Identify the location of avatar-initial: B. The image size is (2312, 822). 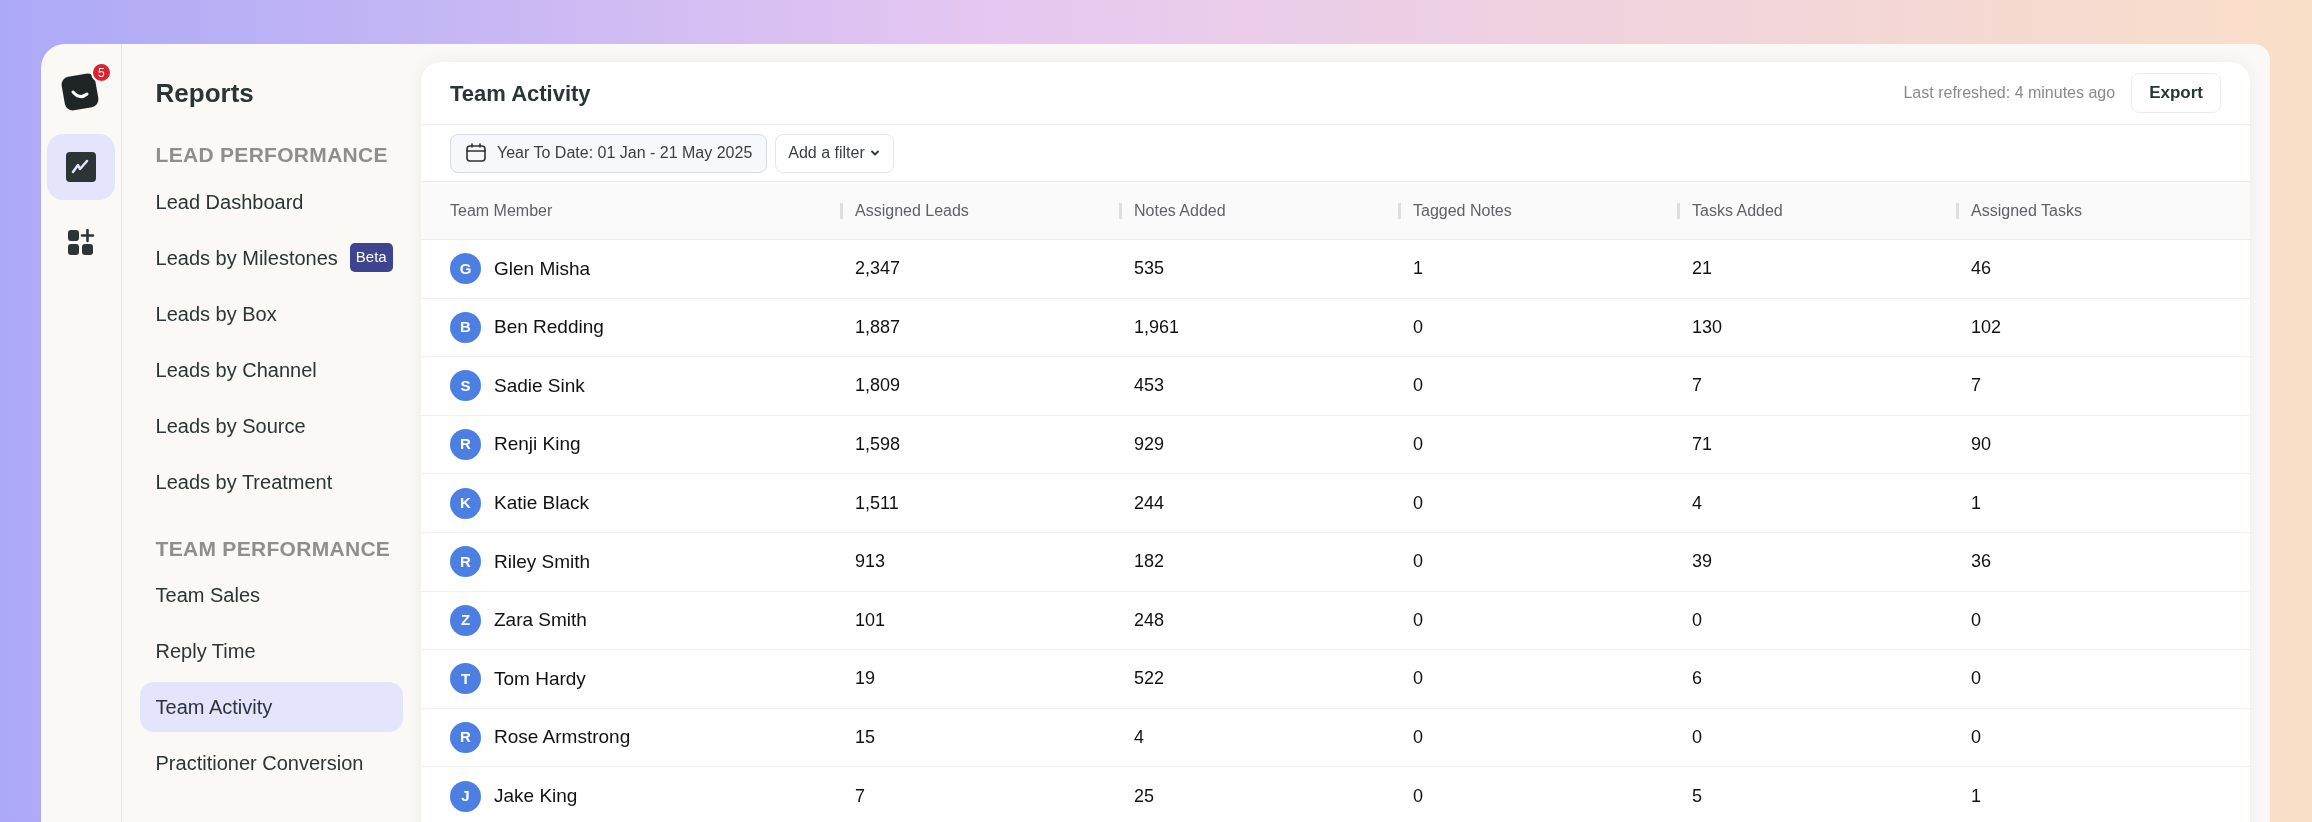
(465, 327).